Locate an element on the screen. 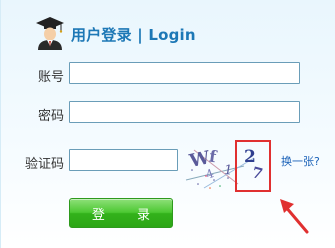  captcha-char-1: f is located at coordinates (213, 157).